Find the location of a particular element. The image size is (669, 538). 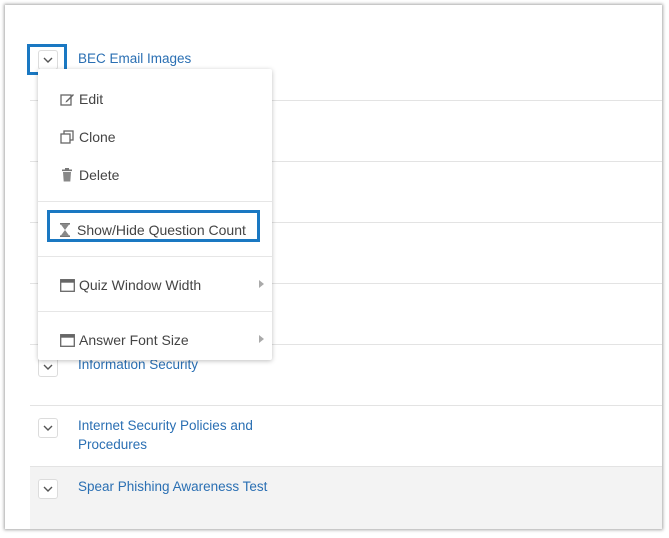

menu-item-label: Edit is located at coordinates (91, 99).